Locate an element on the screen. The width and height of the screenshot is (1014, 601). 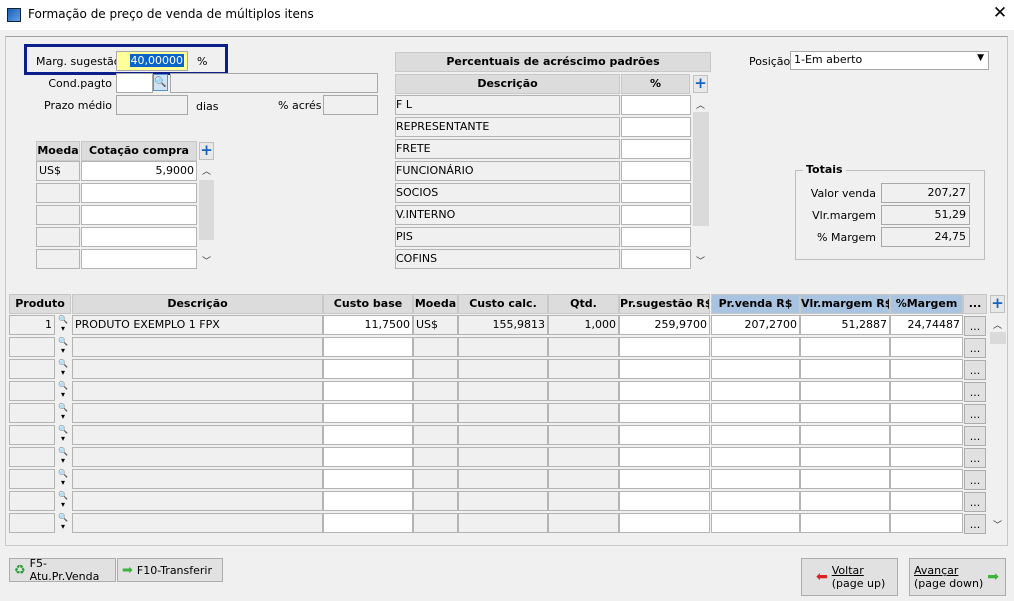
add-item-button: + is located at coordinates (997, 304).